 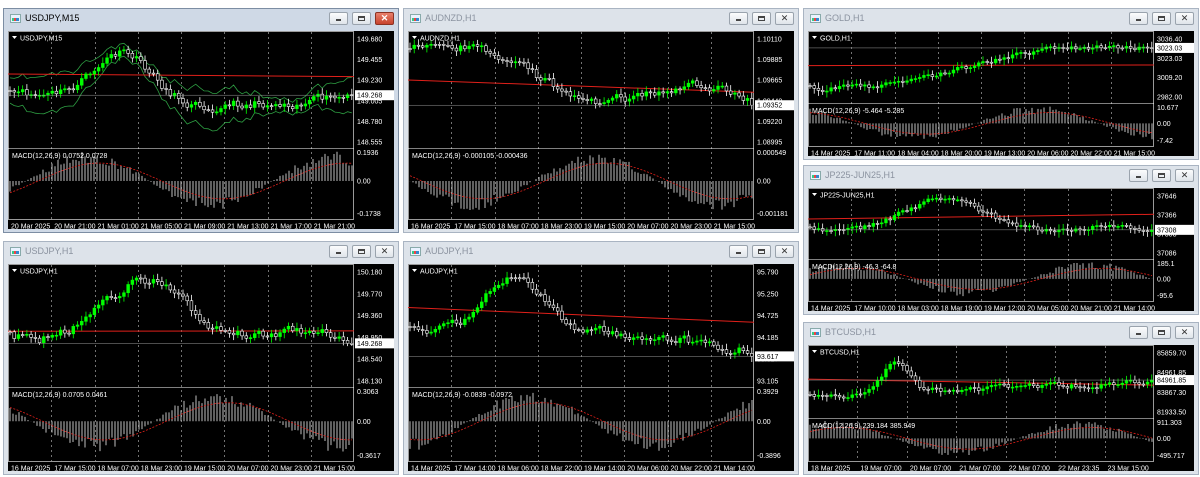 I want to click on time-axis-label: 21 Mar 09:00, so click(x=204, y=227).